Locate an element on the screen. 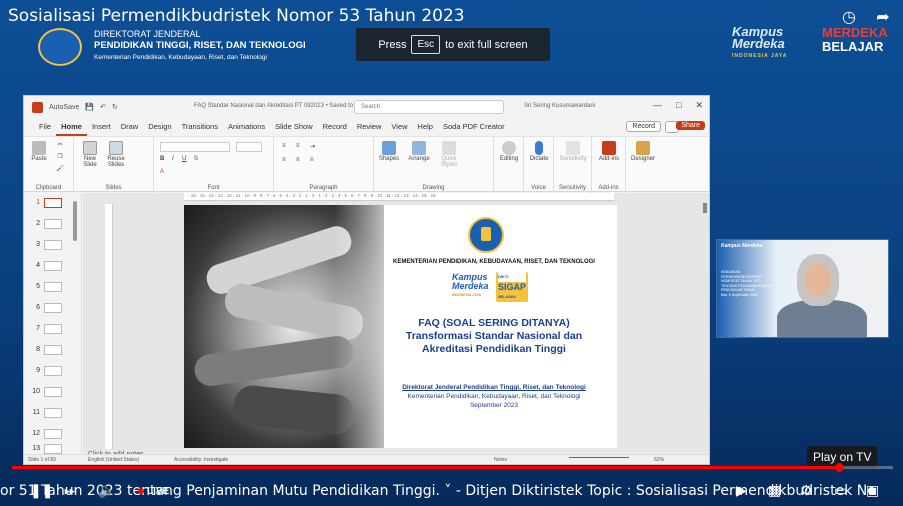 This screenshot has height=506, width=903. thumbnails-scrollbar is located at coordinates (75, 221).